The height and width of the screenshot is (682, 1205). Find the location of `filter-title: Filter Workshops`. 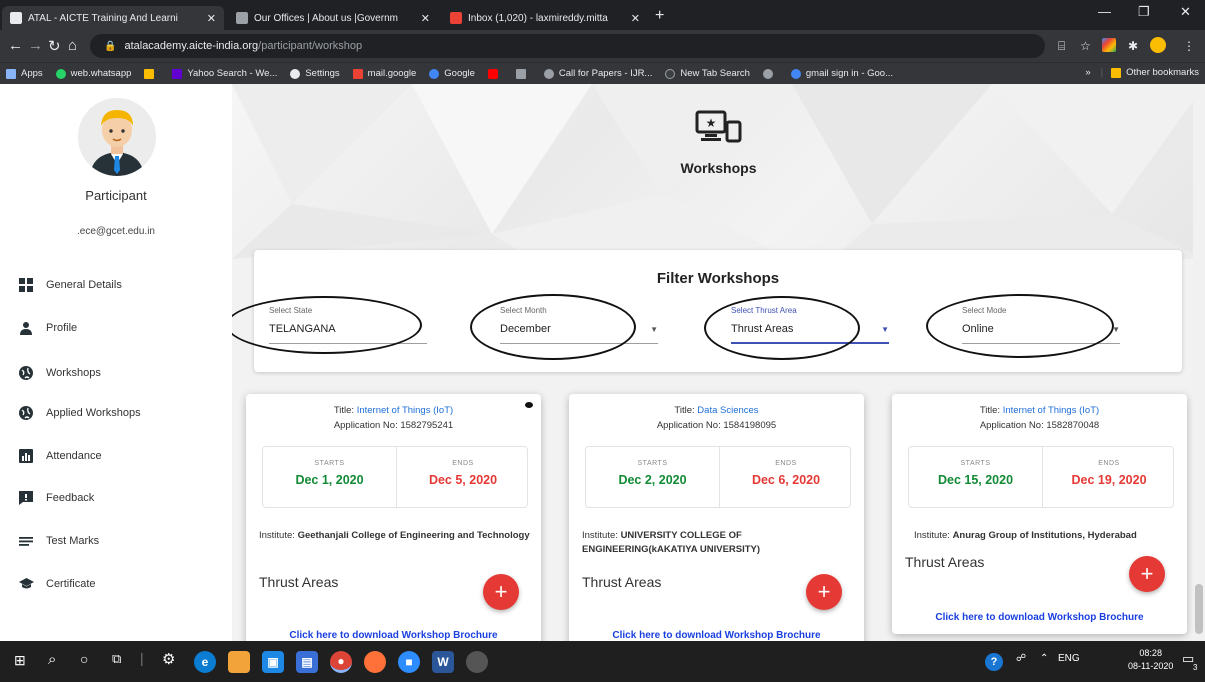

filter-title: Filter Workshops is located at coordinates (718, 278).